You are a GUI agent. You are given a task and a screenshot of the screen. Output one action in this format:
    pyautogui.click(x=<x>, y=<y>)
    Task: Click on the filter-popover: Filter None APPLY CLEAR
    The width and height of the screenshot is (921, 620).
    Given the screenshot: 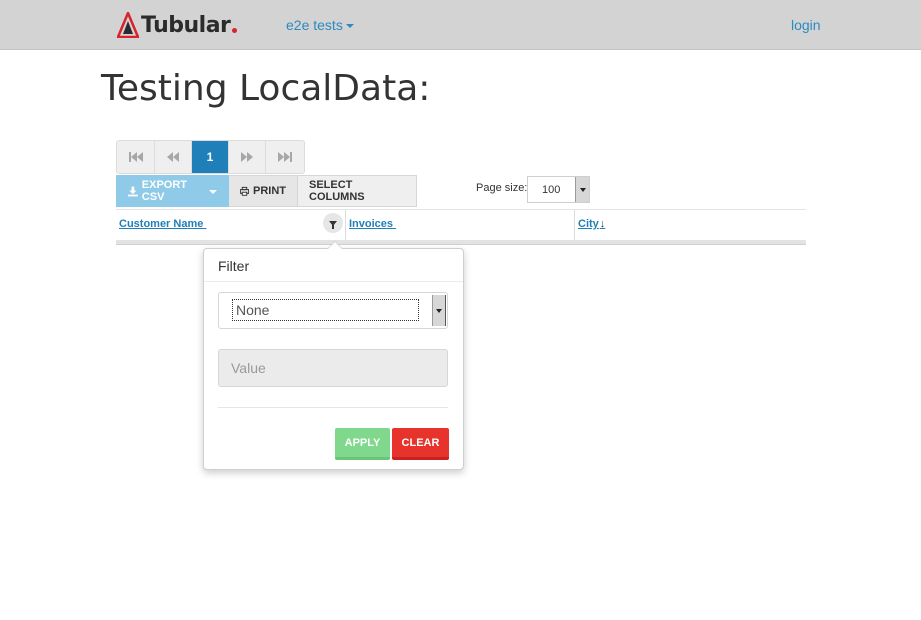 What is the action you would take?
    pyautogui.click(x=333, y=355)
    